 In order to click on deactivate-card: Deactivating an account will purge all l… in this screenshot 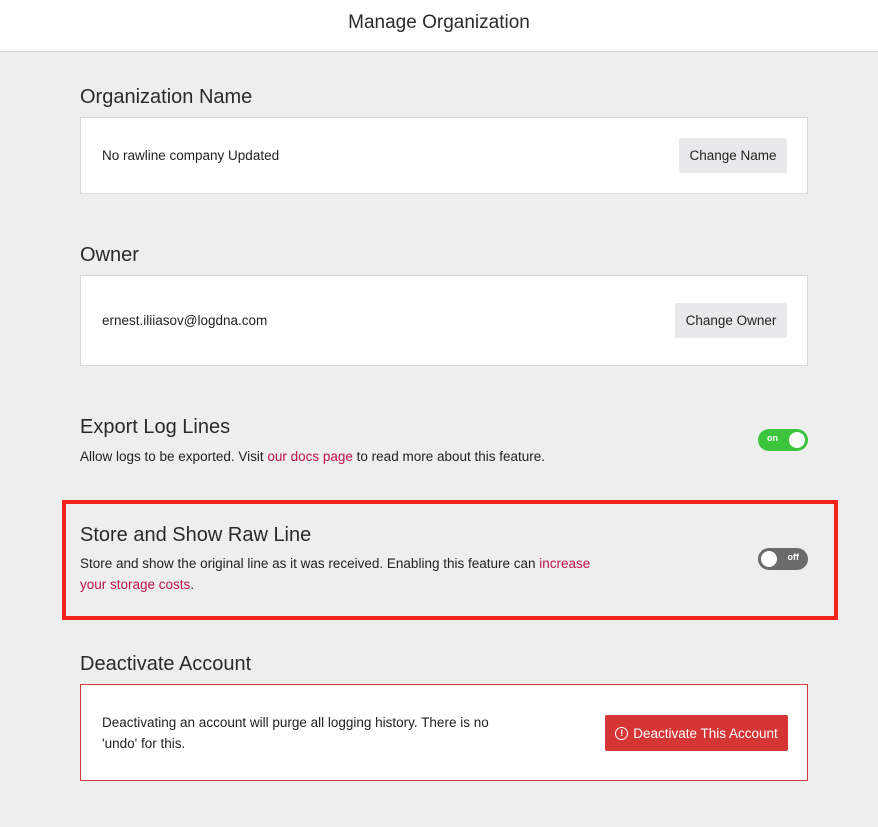, I will do `click(444, 732)`.